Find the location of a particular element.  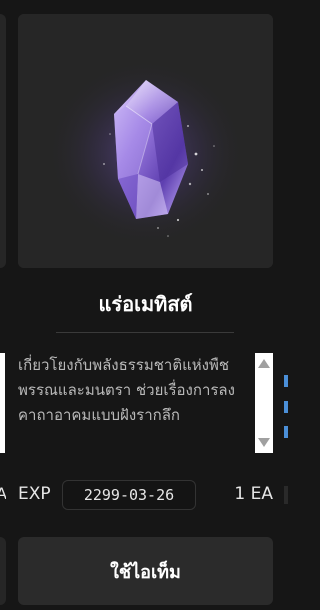

previous-item-card is located at coordinates (3, 141).